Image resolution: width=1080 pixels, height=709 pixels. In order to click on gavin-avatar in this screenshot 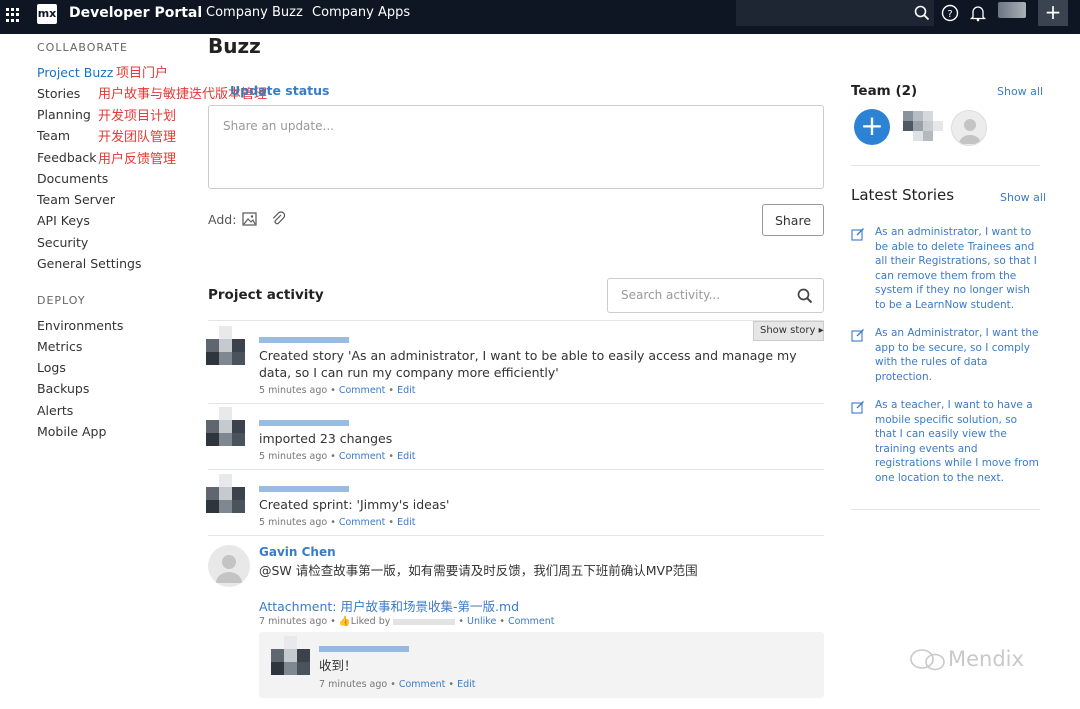, I will do `click(229, 566)`.